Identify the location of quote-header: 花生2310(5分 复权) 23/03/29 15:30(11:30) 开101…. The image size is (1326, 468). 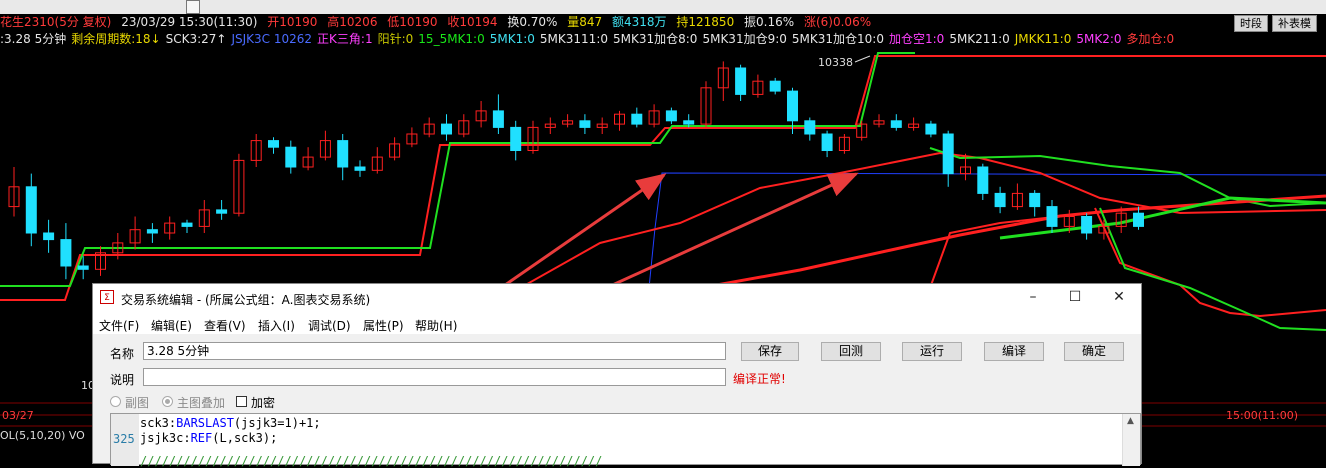
(663, 22).